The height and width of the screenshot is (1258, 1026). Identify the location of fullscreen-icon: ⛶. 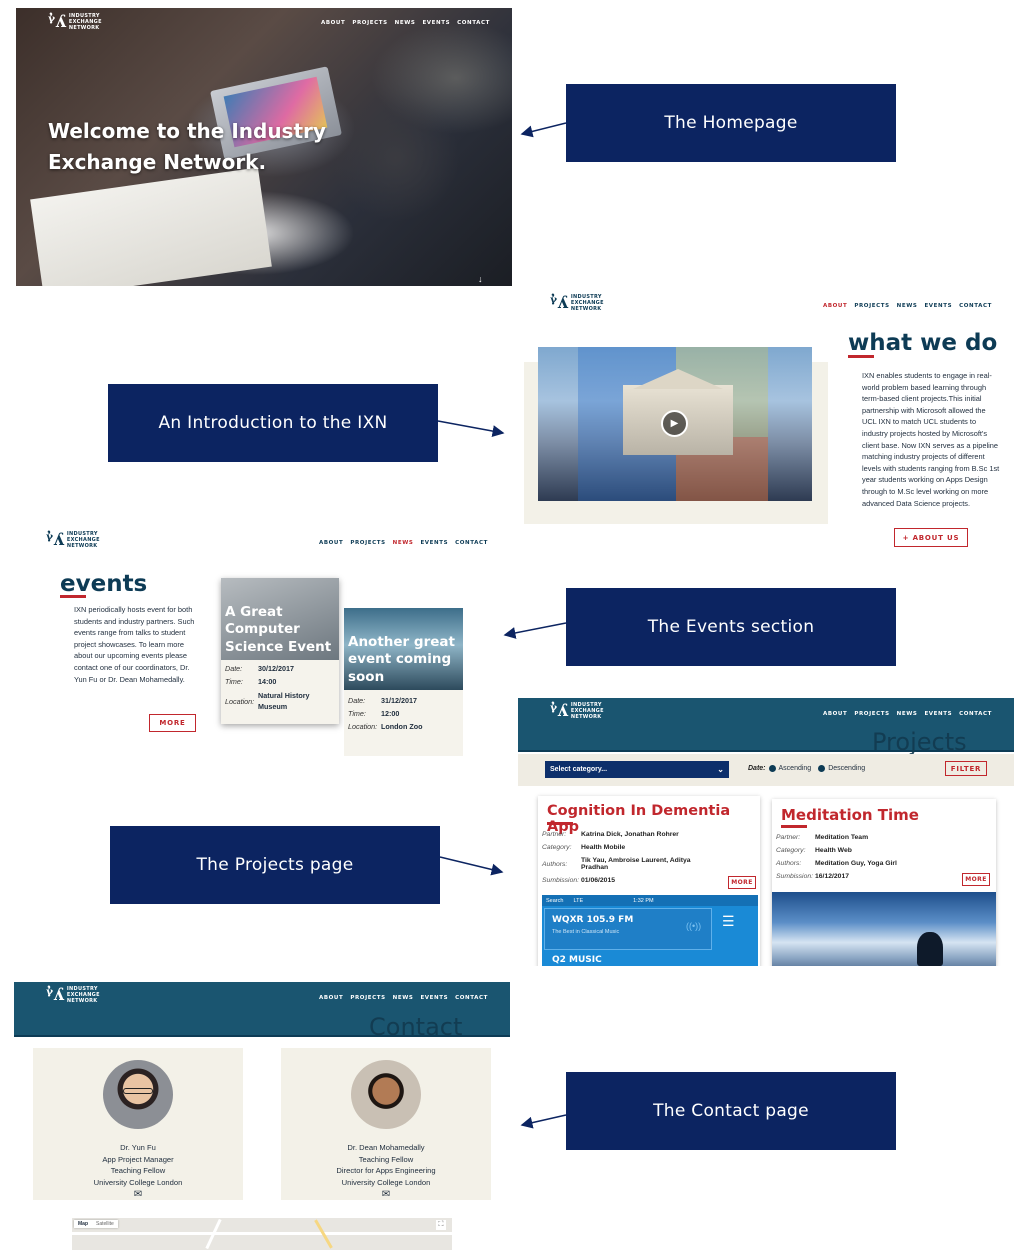
(441, 1225).